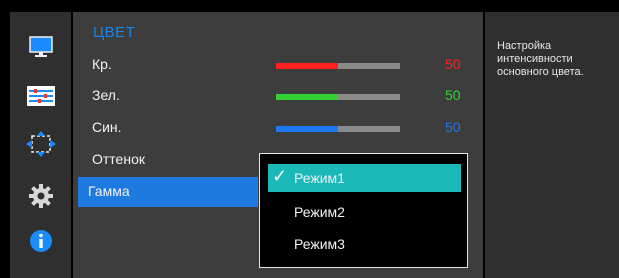  What do you see at coordinates (114, 32) in the screenshot?
I see `section-title: ЦВЕТ` at bounding box center [114, 32].